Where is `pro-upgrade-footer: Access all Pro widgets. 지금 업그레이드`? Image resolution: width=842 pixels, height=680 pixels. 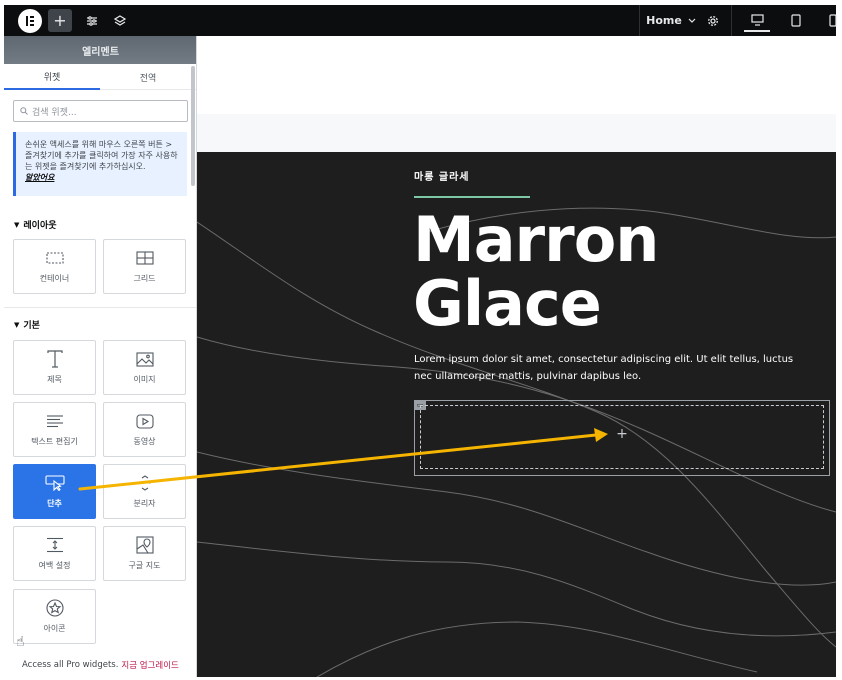 pro-upgrade-footer: Access all Pro widgets. 지금 업그레이드 is located at coordinates (100, 665).